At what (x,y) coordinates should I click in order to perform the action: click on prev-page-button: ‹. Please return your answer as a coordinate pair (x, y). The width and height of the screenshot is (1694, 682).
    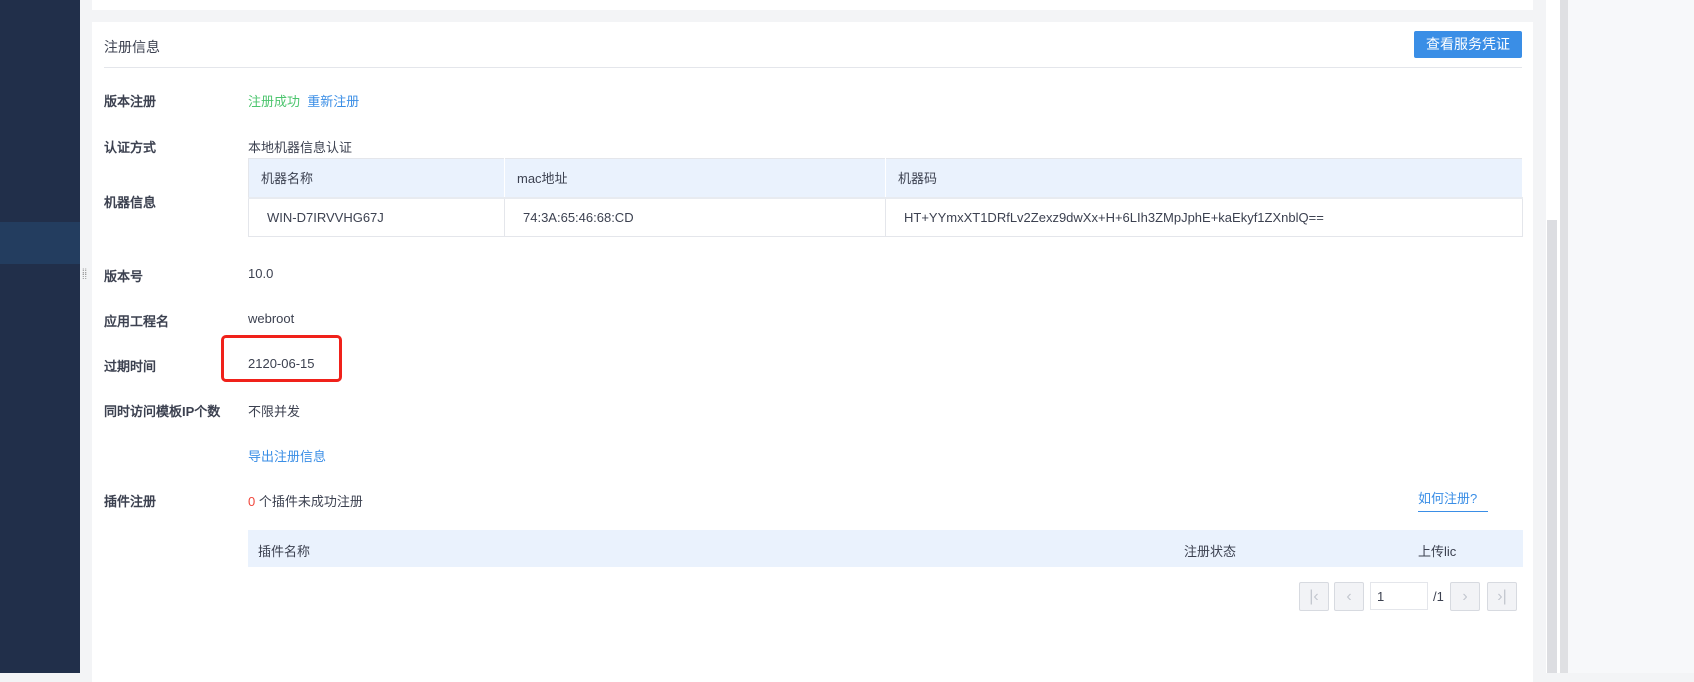
    Looking at the image, I should click on (1349, 596).